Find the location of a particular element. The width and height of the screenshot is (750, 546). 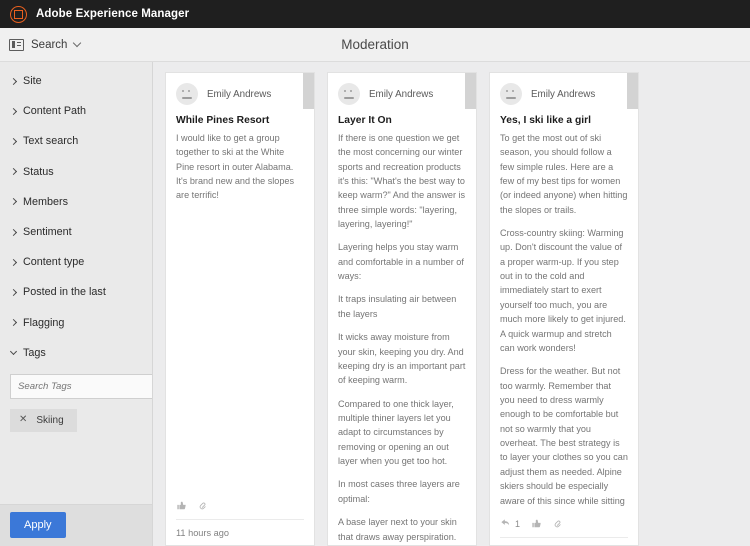

reply-count: 1 is located at coordinates (518, 523).